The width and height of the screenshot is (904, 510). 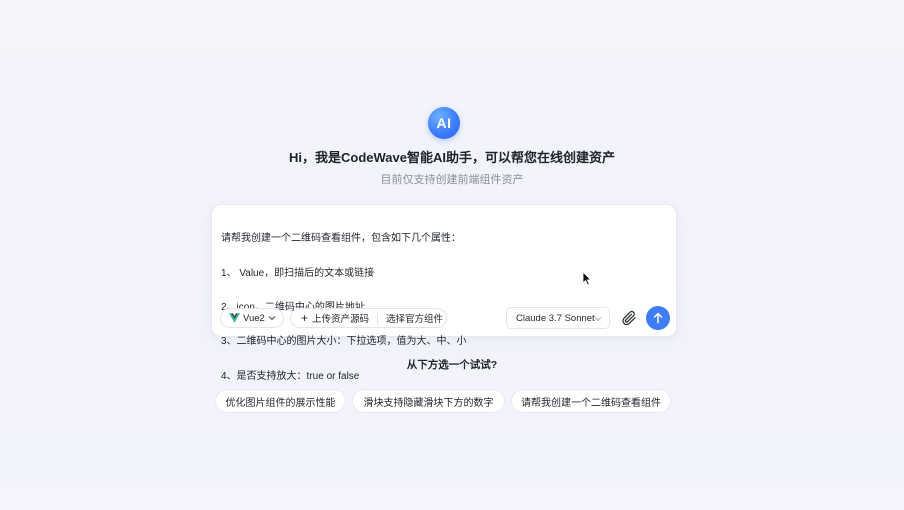 I want to click on prompt-line: 1、 Value，即扫描后的文本或链接, so click(x=298, y=273).